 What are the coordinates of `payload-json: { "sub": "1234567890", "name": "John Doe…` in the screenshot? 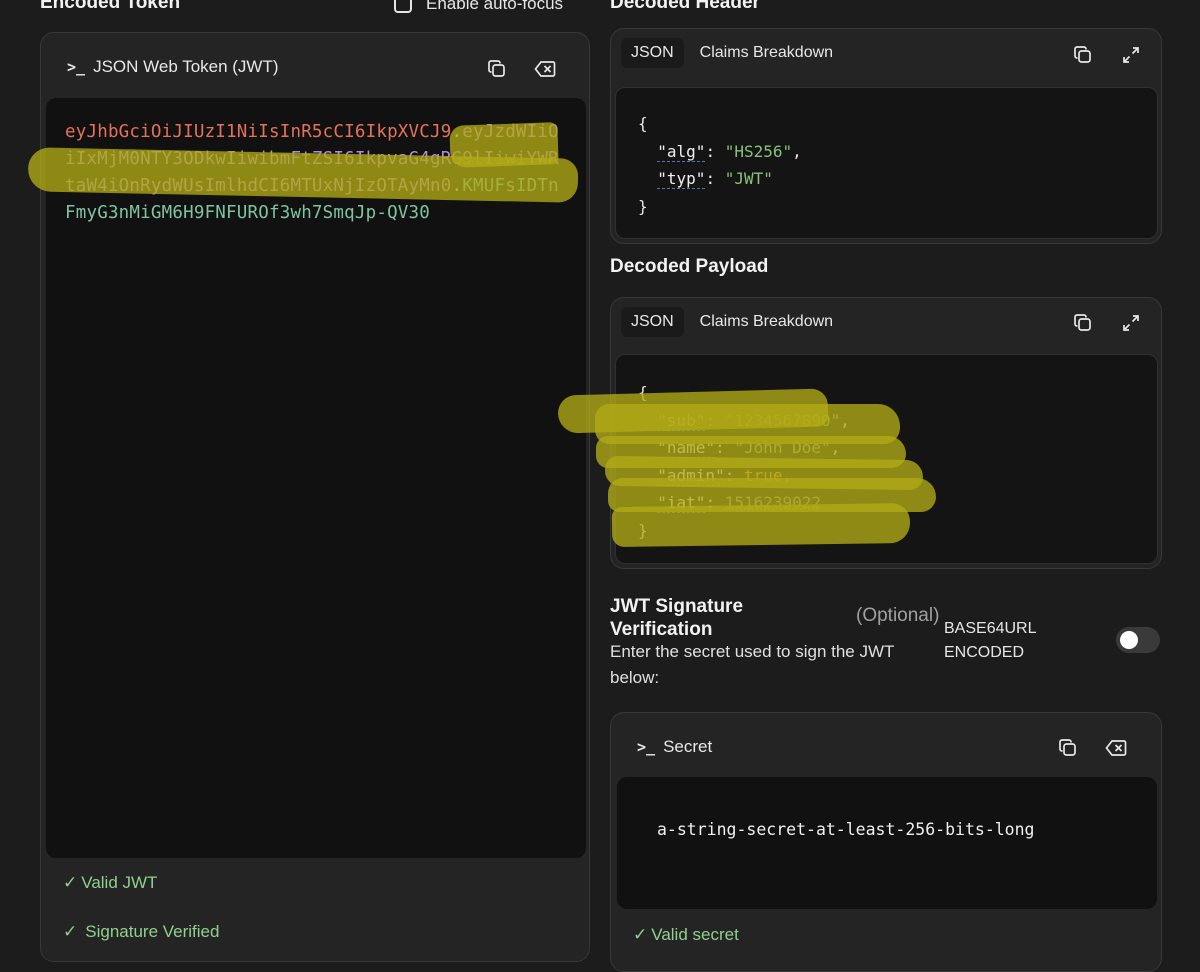 It's located at (744, 461).